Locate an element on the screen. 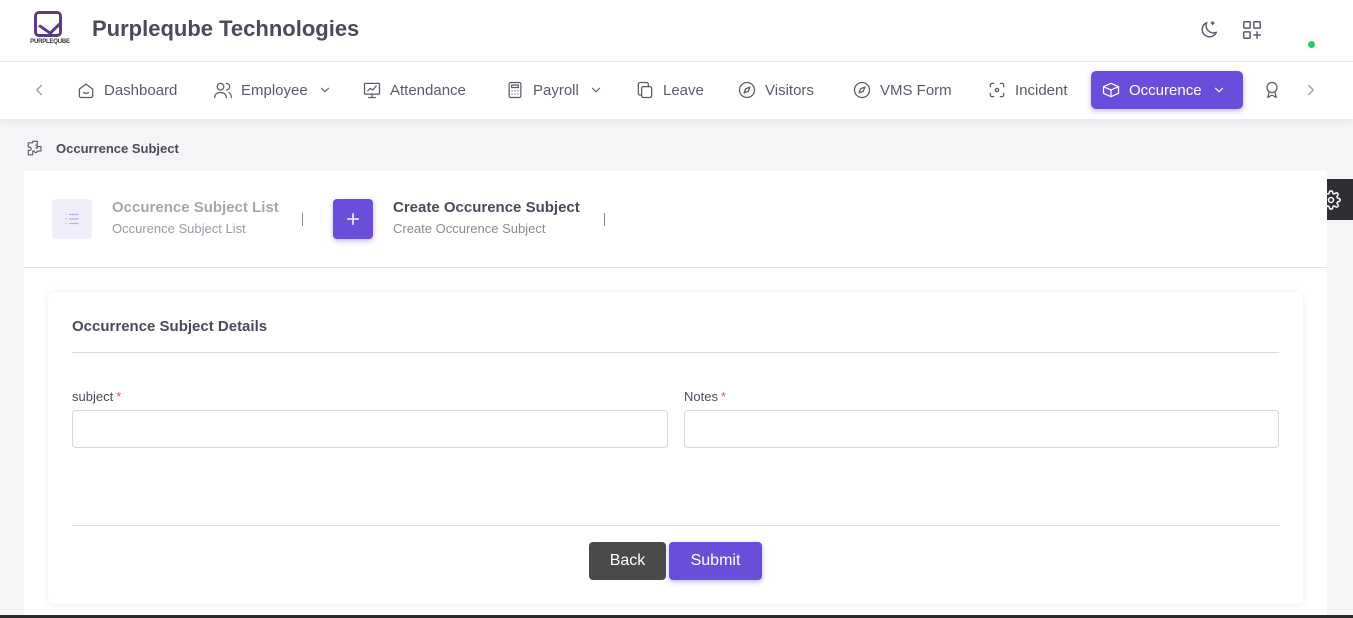  nav-scroll-left-icon is located at coordinates (39, 90).